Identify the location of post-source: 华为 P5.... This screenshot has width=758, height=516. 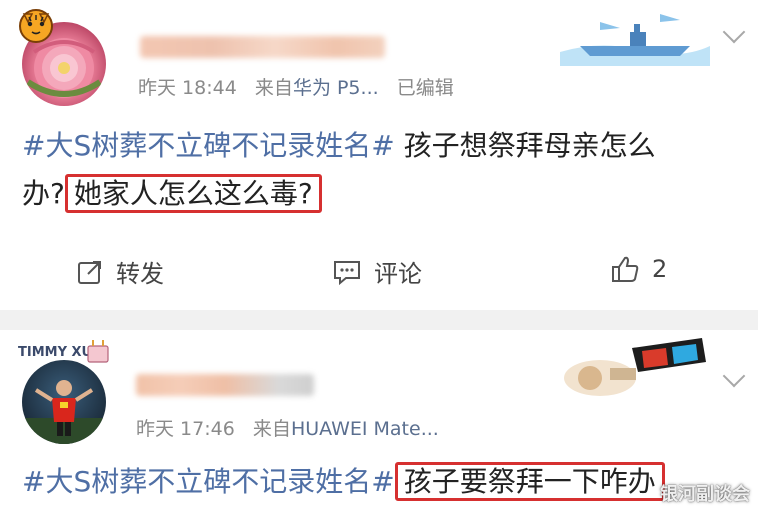
(336, 88).